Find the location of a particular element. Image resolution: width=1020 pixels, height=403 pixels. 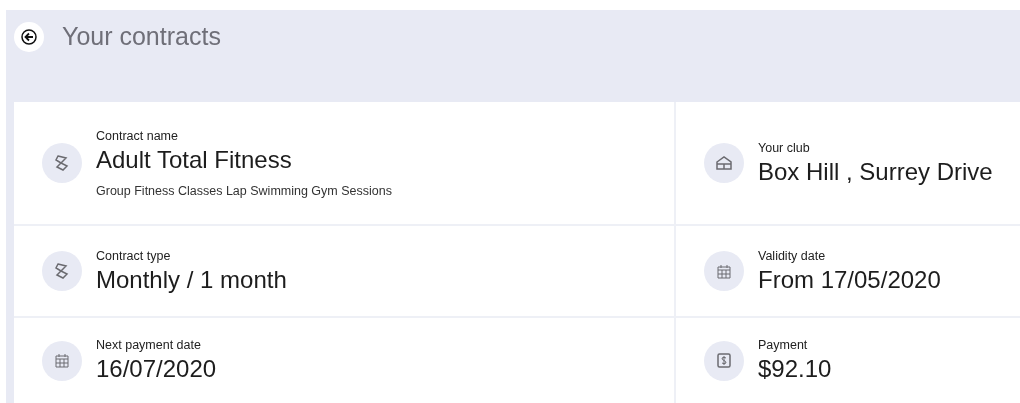

field-label: Contract type is located at coordinates (134, 255).